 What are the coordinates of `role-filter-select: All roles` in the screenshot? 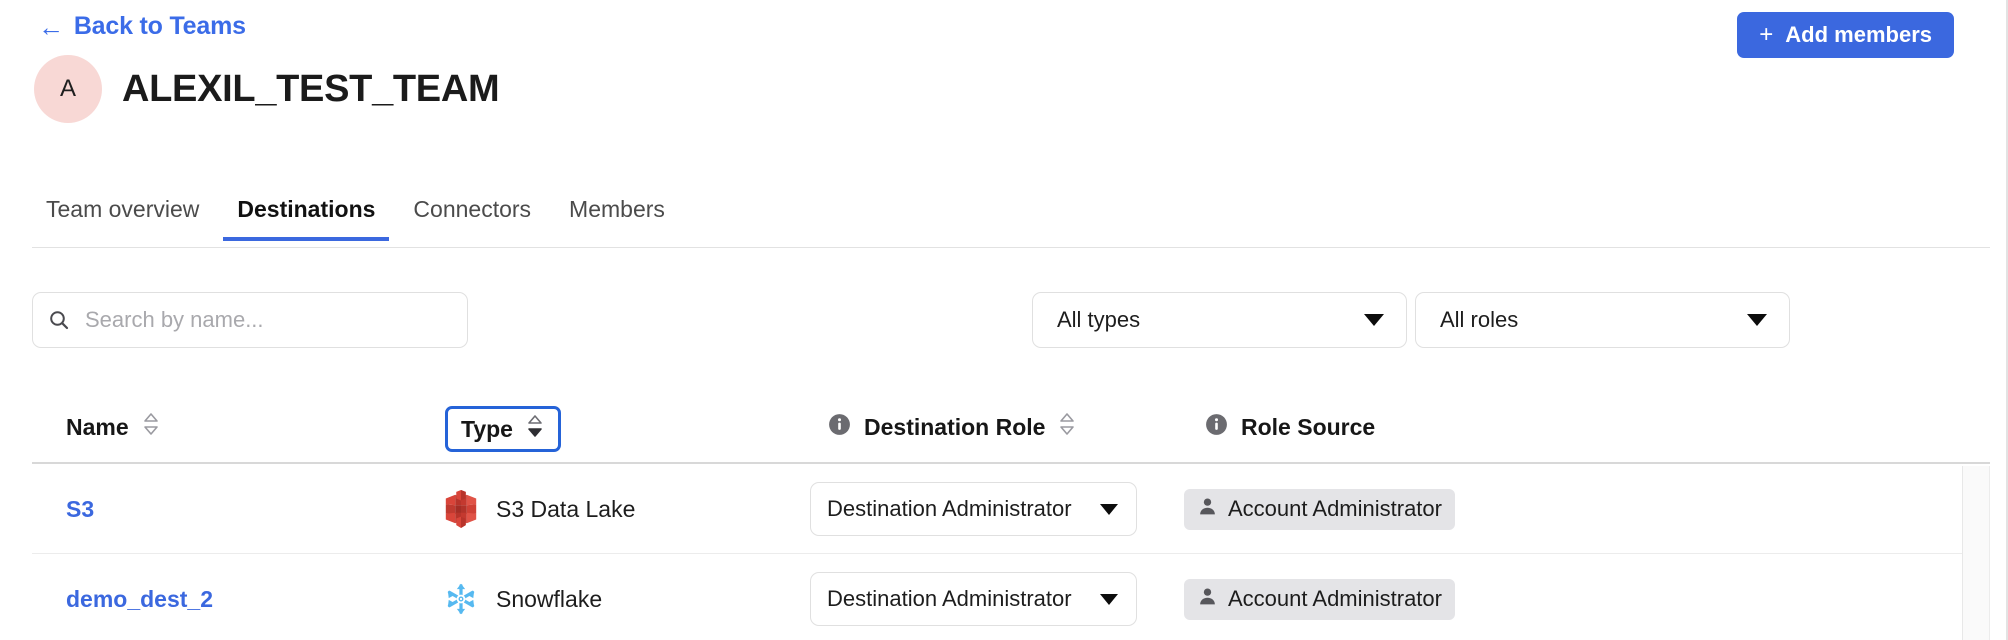 It's located at (1602, 320).